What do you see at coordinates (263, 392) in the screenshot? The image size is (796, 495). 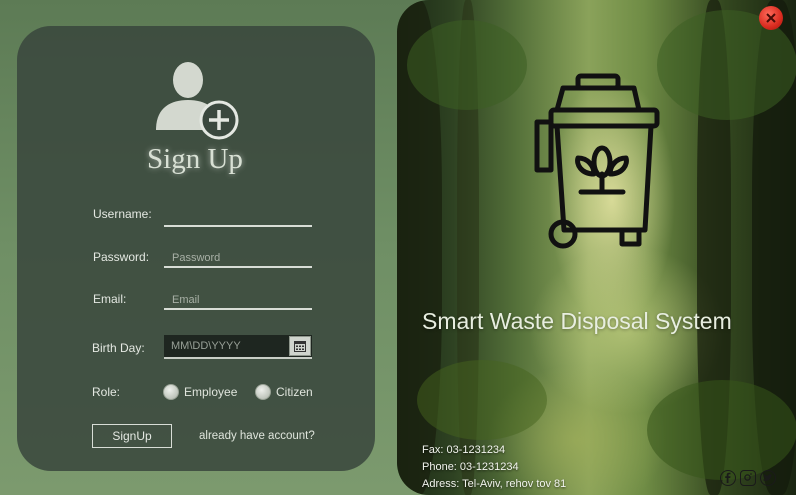 I see `role-radio-citizen` at bounding box center [263, 392].